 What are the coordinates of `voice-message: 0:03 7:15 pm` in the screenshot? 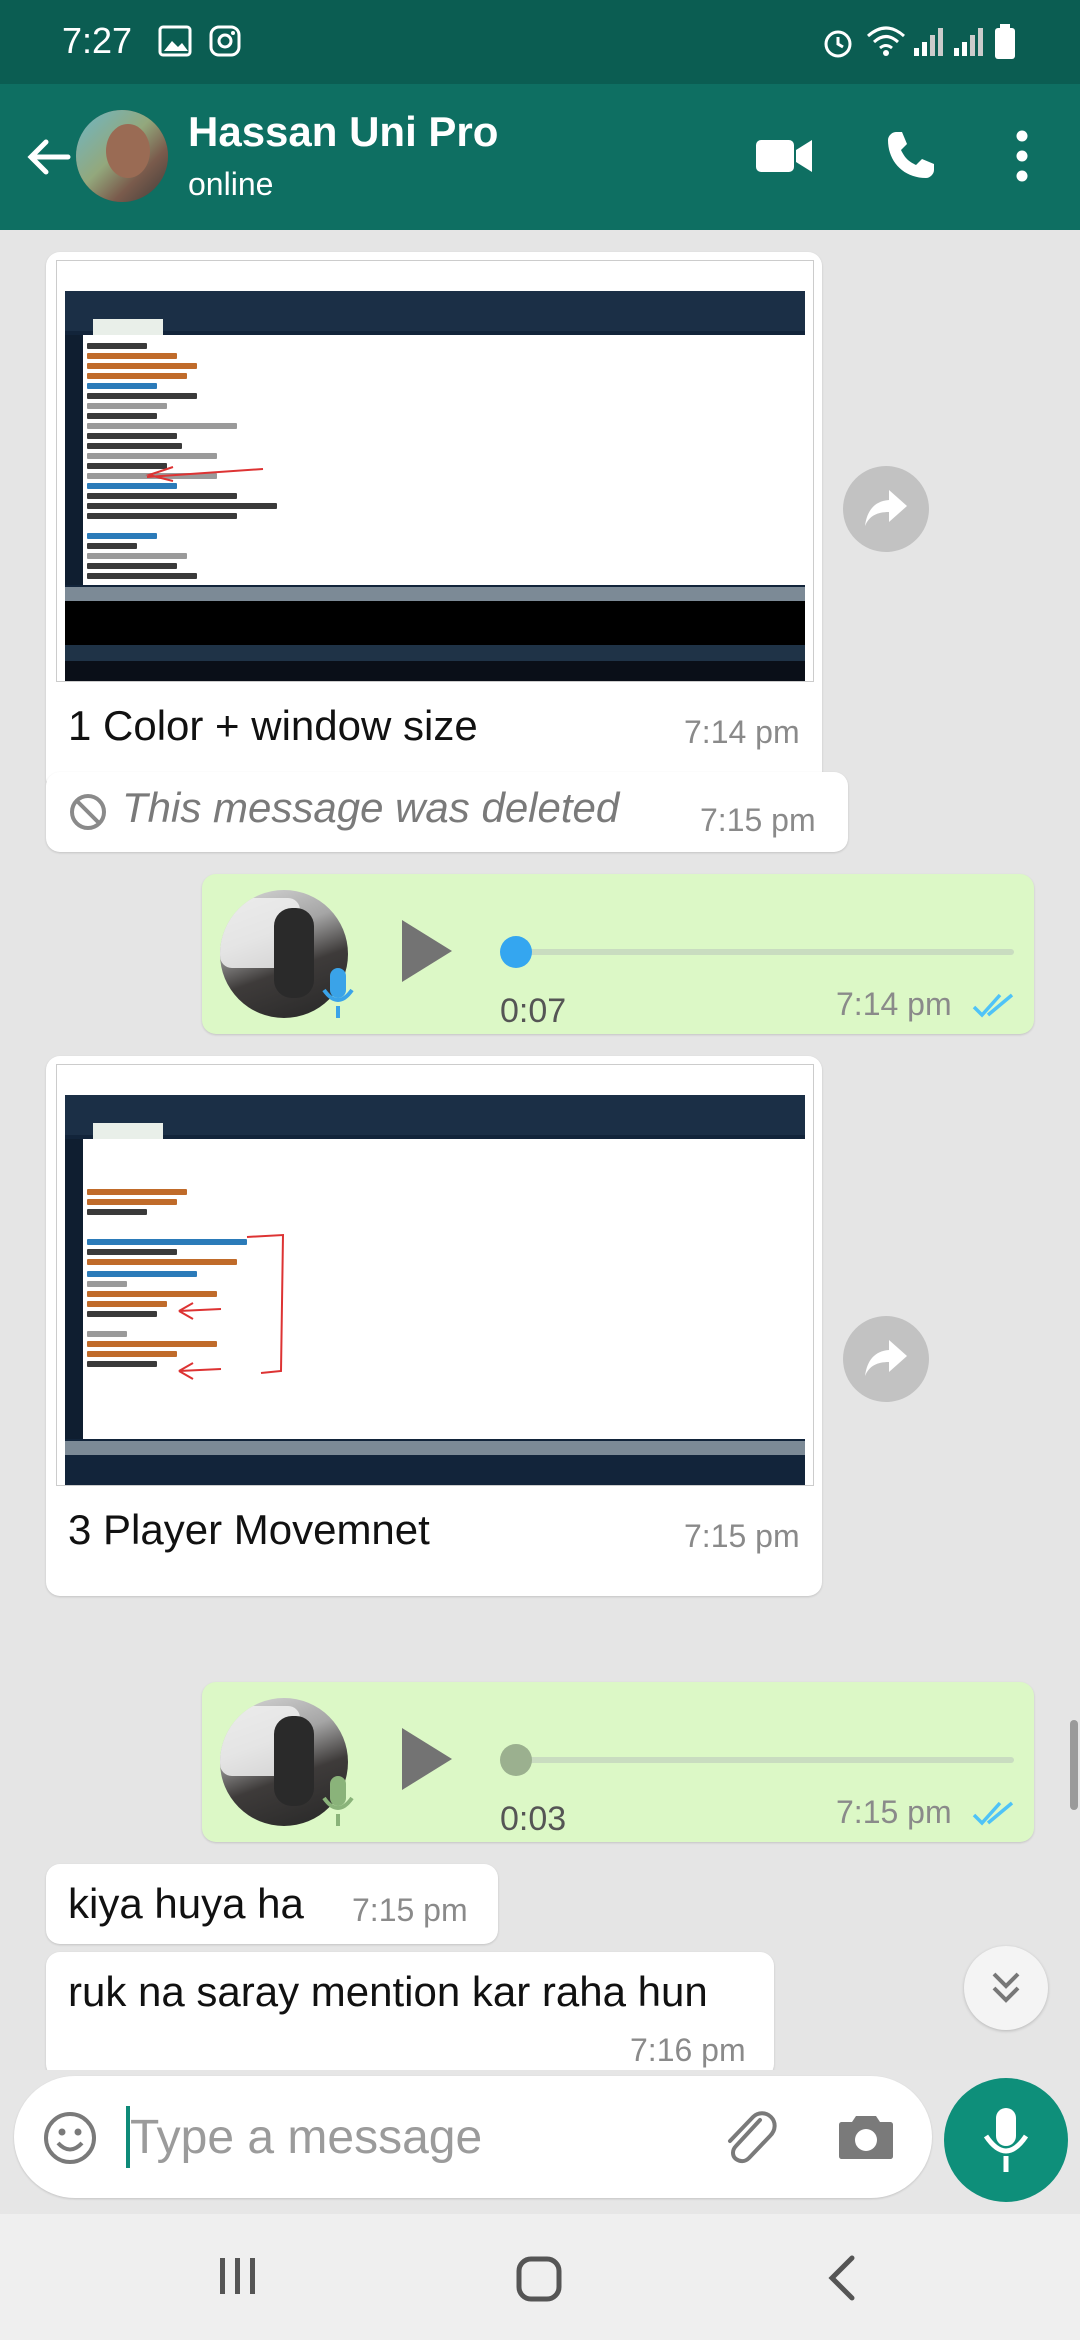 It's located at (618, 1762).